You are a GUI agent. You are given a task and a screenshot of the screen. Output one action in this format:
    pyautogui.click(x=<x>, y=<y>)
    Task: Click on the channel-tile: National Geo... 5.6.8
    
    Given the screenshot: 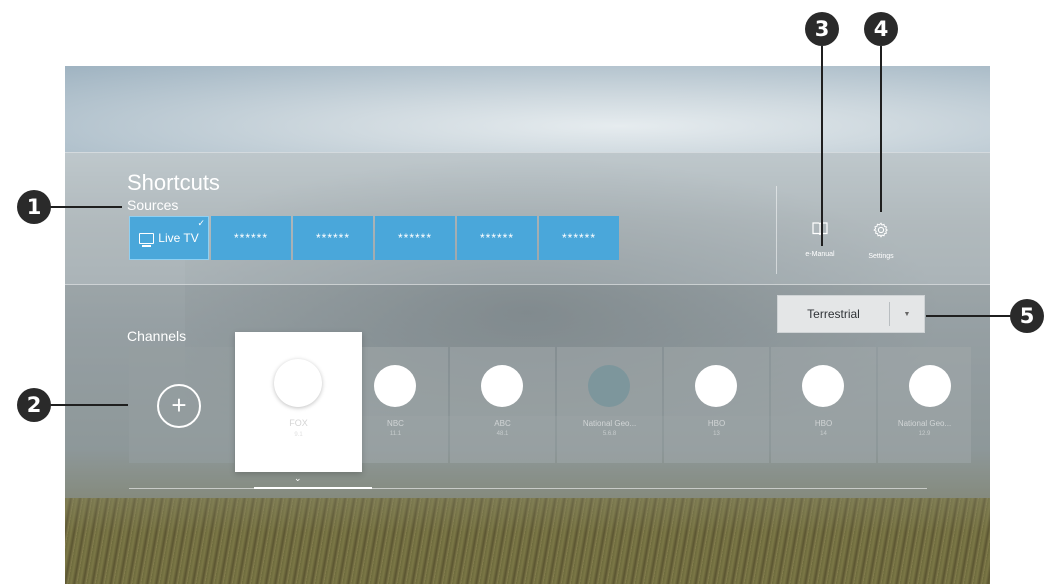 What is the action you would take?
    pyautogui.click(x=609, y=405)
    